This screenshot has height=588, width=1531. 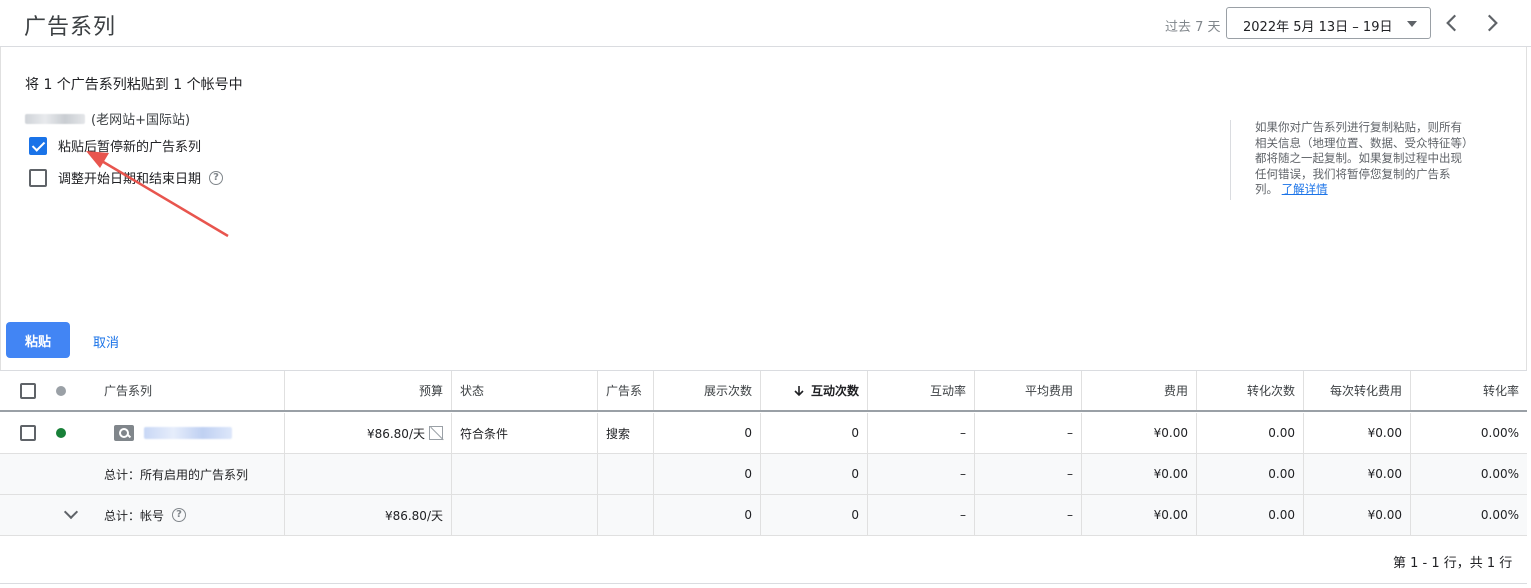 What do you see at coordinates (1499, 515) in the screenshot?
I see `account-conv-rate-cell: 0.00%` at bounding box center [1499, 515].